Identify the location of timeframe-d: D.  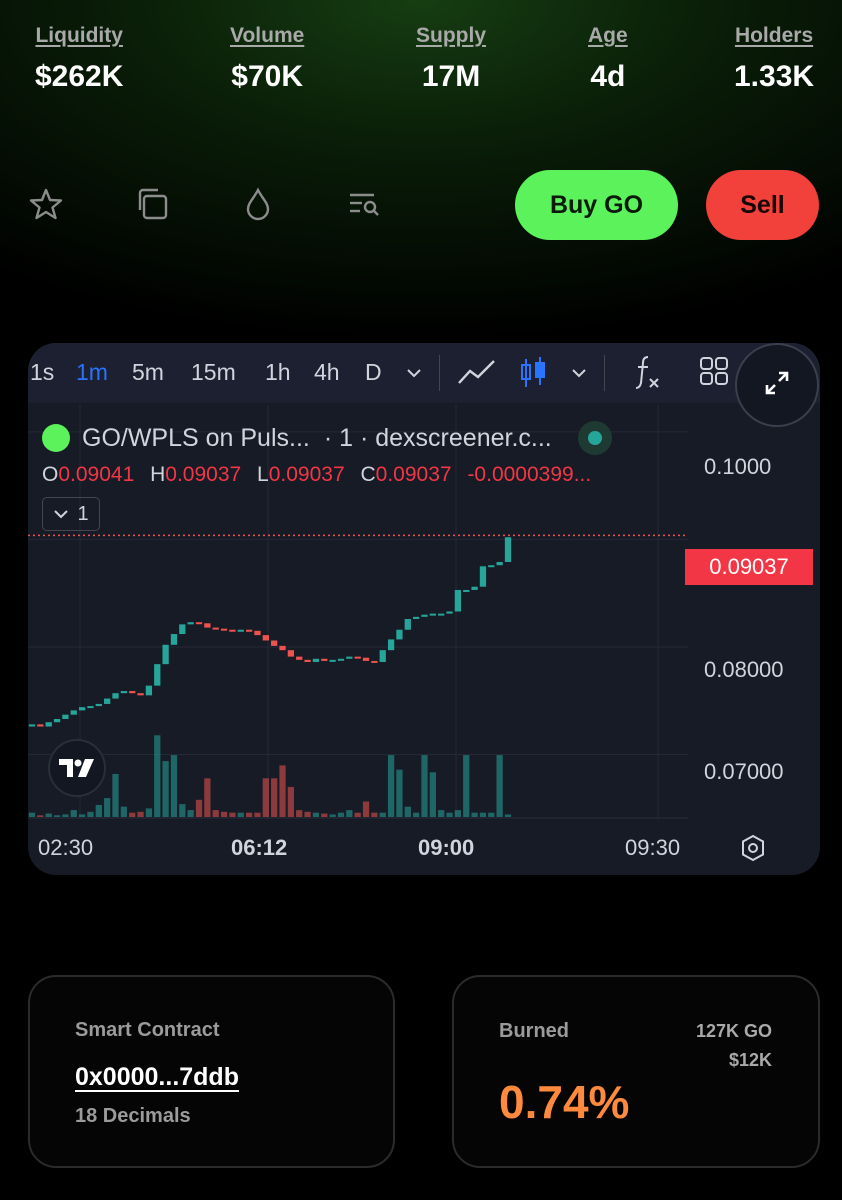
(373, 372).